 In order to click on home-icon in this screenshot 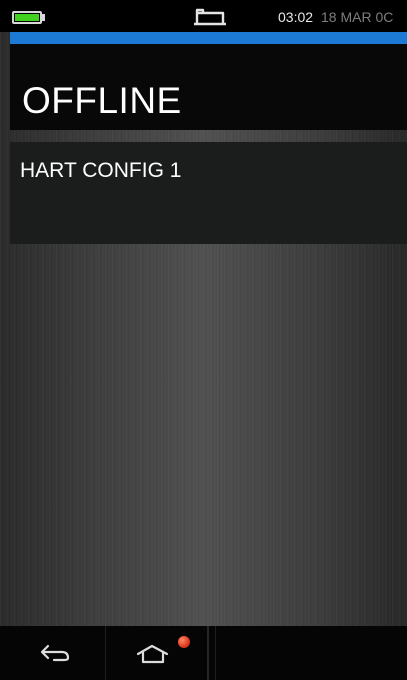, I will do `click(152, 654)`.